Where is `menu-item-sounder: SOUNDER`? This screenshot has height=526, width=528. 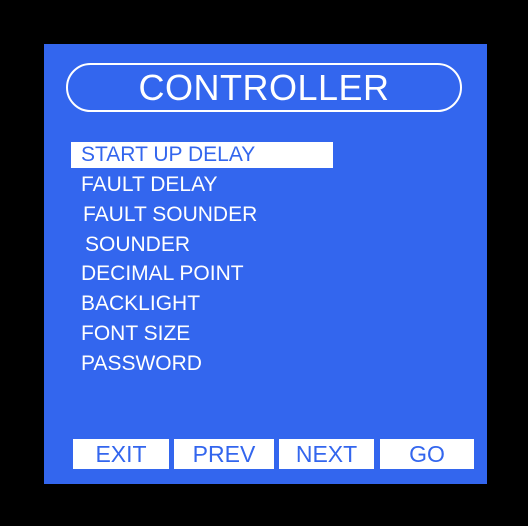 menu-item-sounder: SOUNDER is located at coordinates (137, 245).